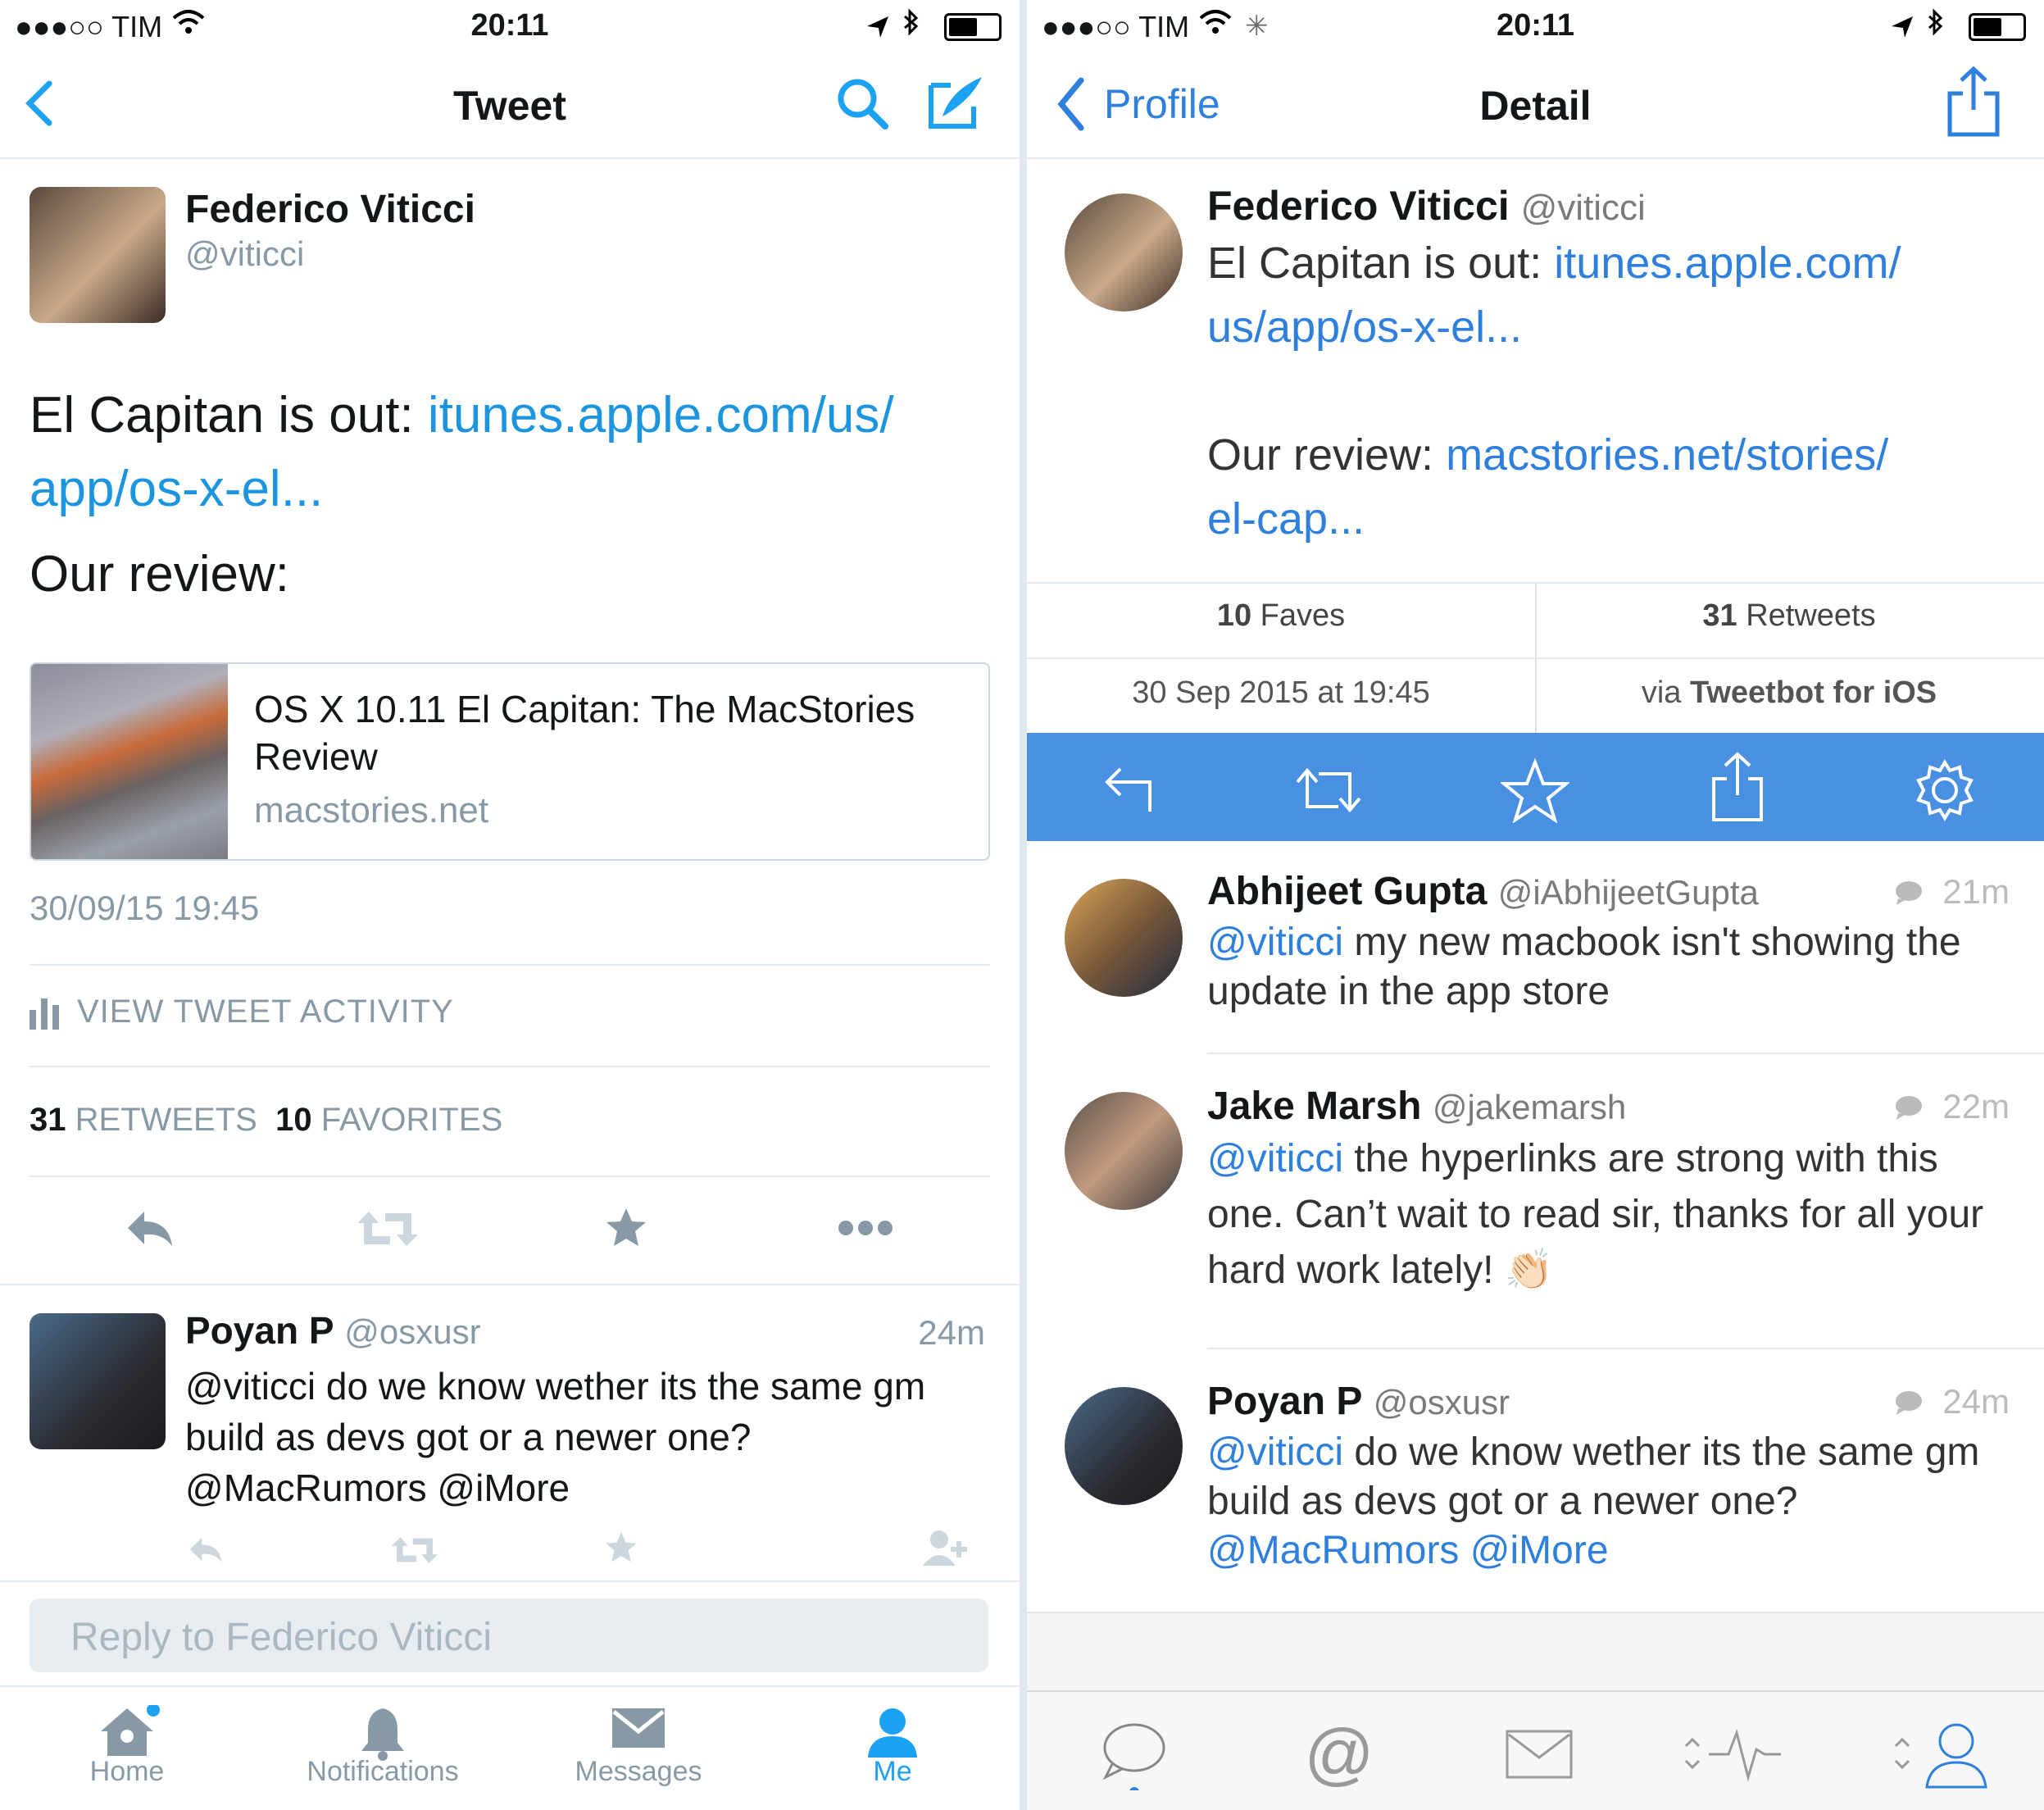  I want to click on search-icon, so click(863, 106).